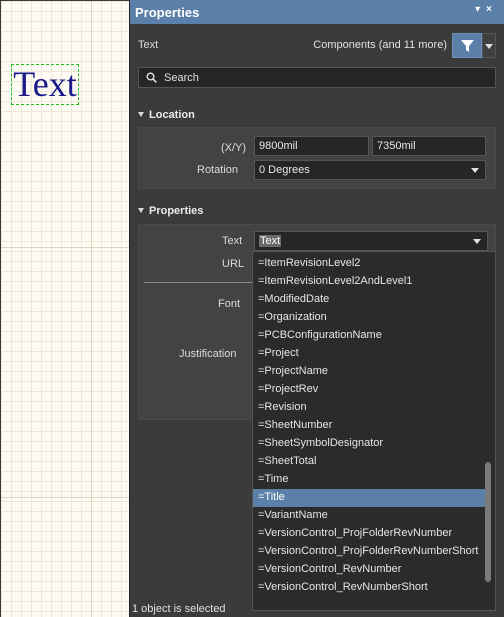  I want to click on selected-text-object: Text, so click(45, 84).